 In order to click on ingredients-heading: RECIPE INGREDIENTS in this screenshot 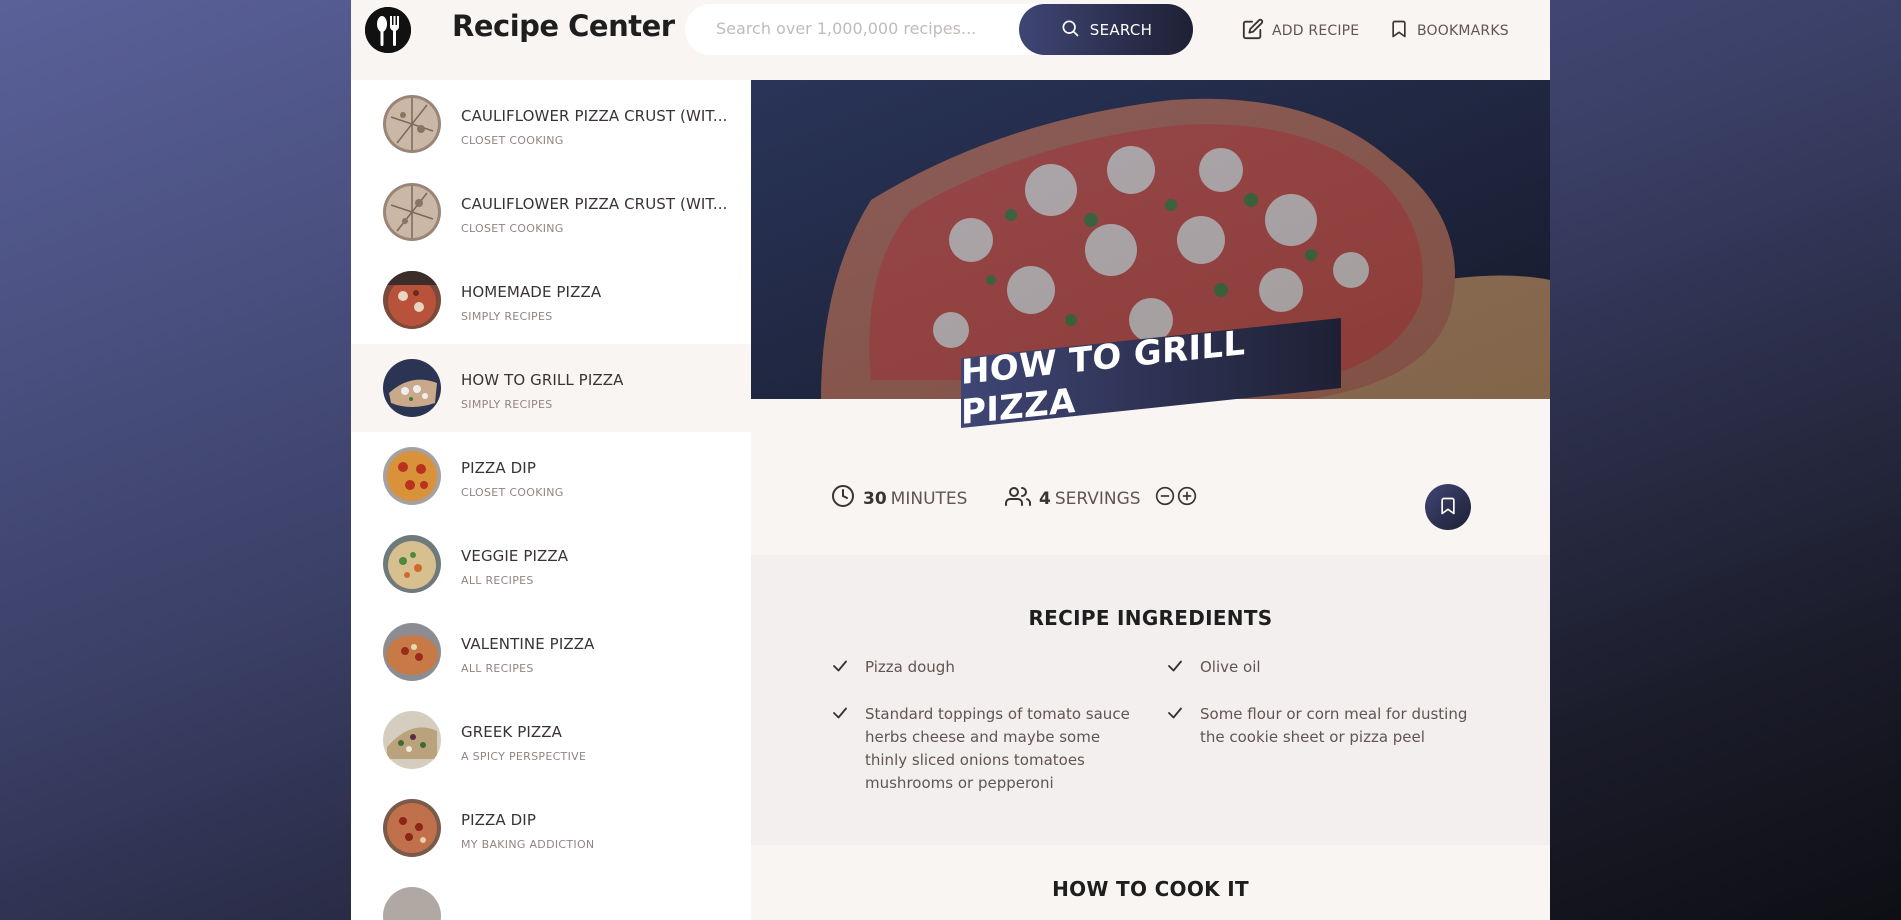, I will do `click(1150, 618)`.